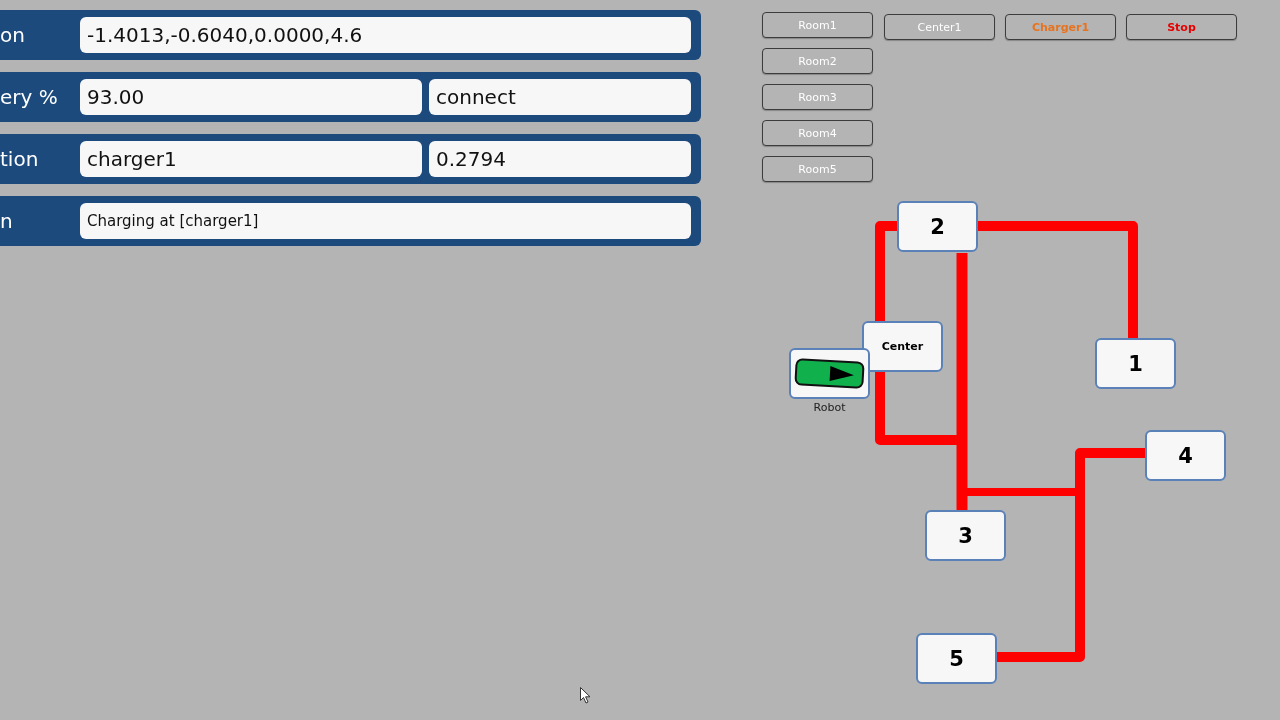 The height and width of the screenshot is (720, 1280). Describe the element at coordinates (965, 535) in the screenshot. I see `map-node: 3` at that location.